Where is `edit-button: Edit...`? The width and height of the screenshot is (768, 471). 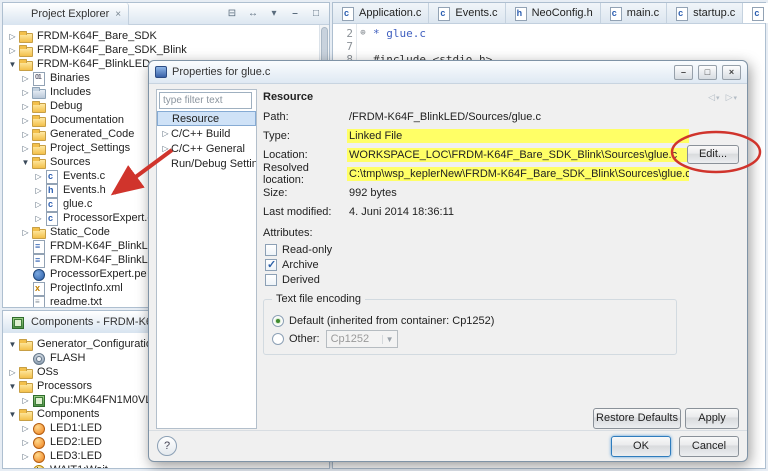
edit-button: Edit... is located at coordinates (713, 154).